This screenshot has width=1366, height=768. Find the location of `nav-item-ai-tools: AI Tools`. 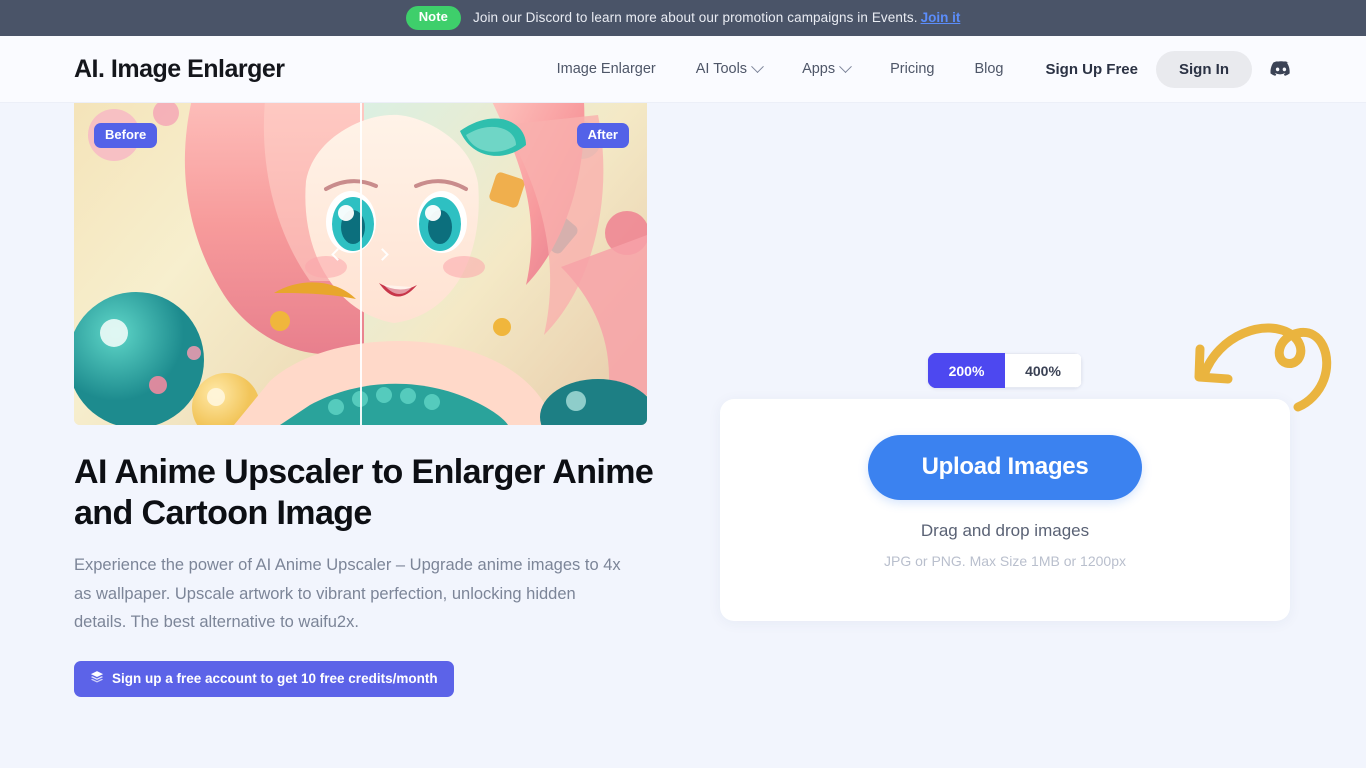

nav-item-ai-tools: AI Tools is located at coordinates (729, 69).